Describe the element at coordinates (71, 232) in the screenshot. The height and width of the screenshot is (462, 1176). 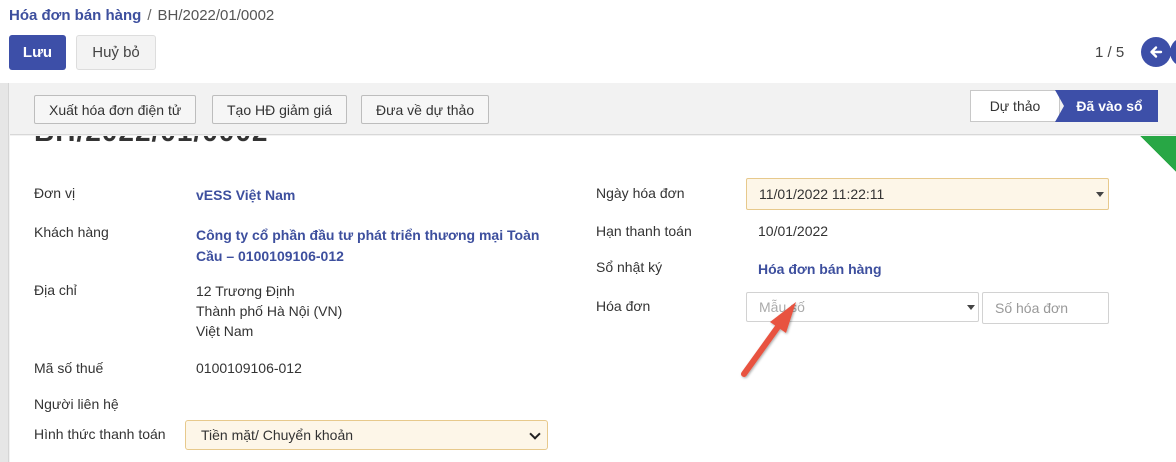
I see `customer-label: Khách hàng` at that location.